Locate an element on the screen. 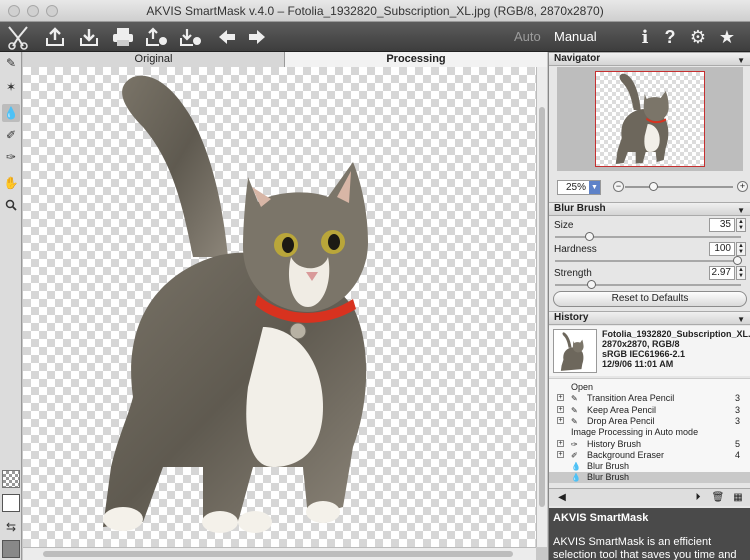 This screenshot has height=560, width=750. open-image-icon is located at coordinates (55, 37).